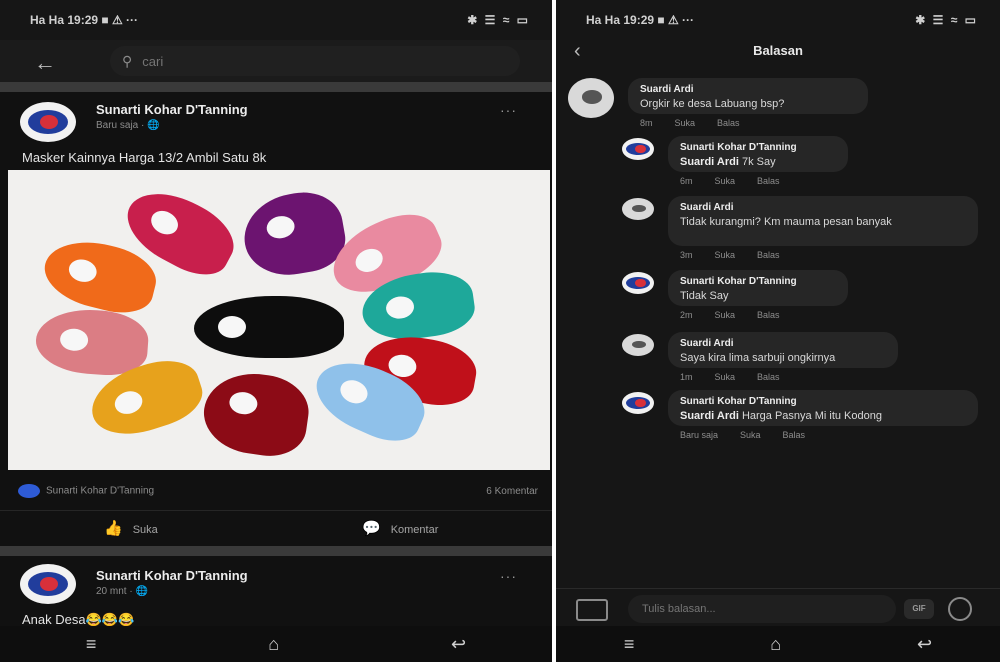 Image resolution: width=1000 pixels, height=662 pixels. What do you see at coordinates (131, 528) in the screenshot?
I see `like-button: 👍 Suka` at bounding box center [131, 528].